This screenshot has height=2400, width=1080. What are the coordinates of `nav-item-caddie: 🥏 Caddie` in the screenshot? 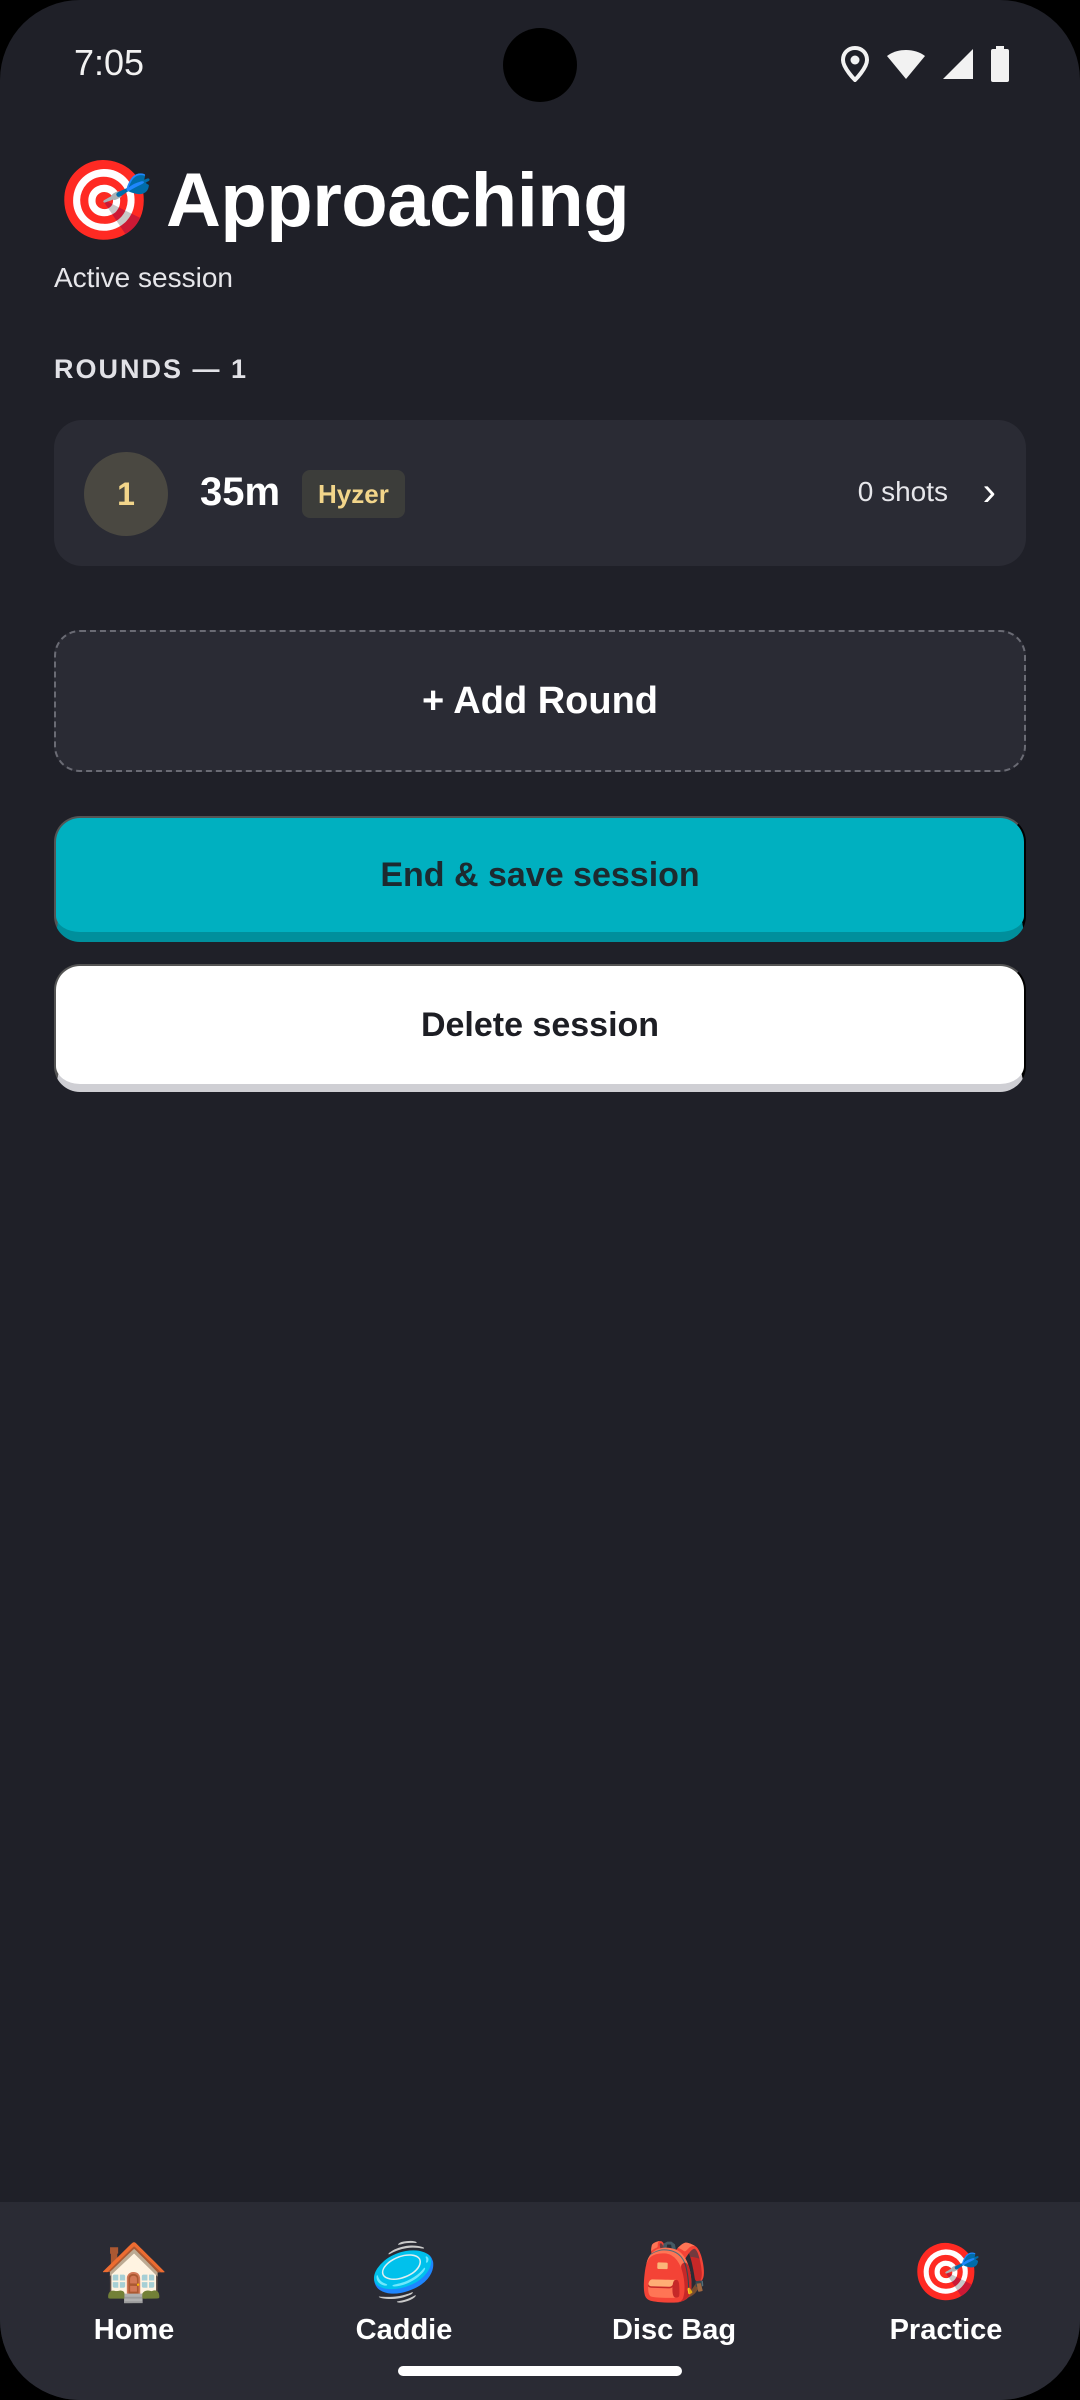 It's located at (404, 2300).